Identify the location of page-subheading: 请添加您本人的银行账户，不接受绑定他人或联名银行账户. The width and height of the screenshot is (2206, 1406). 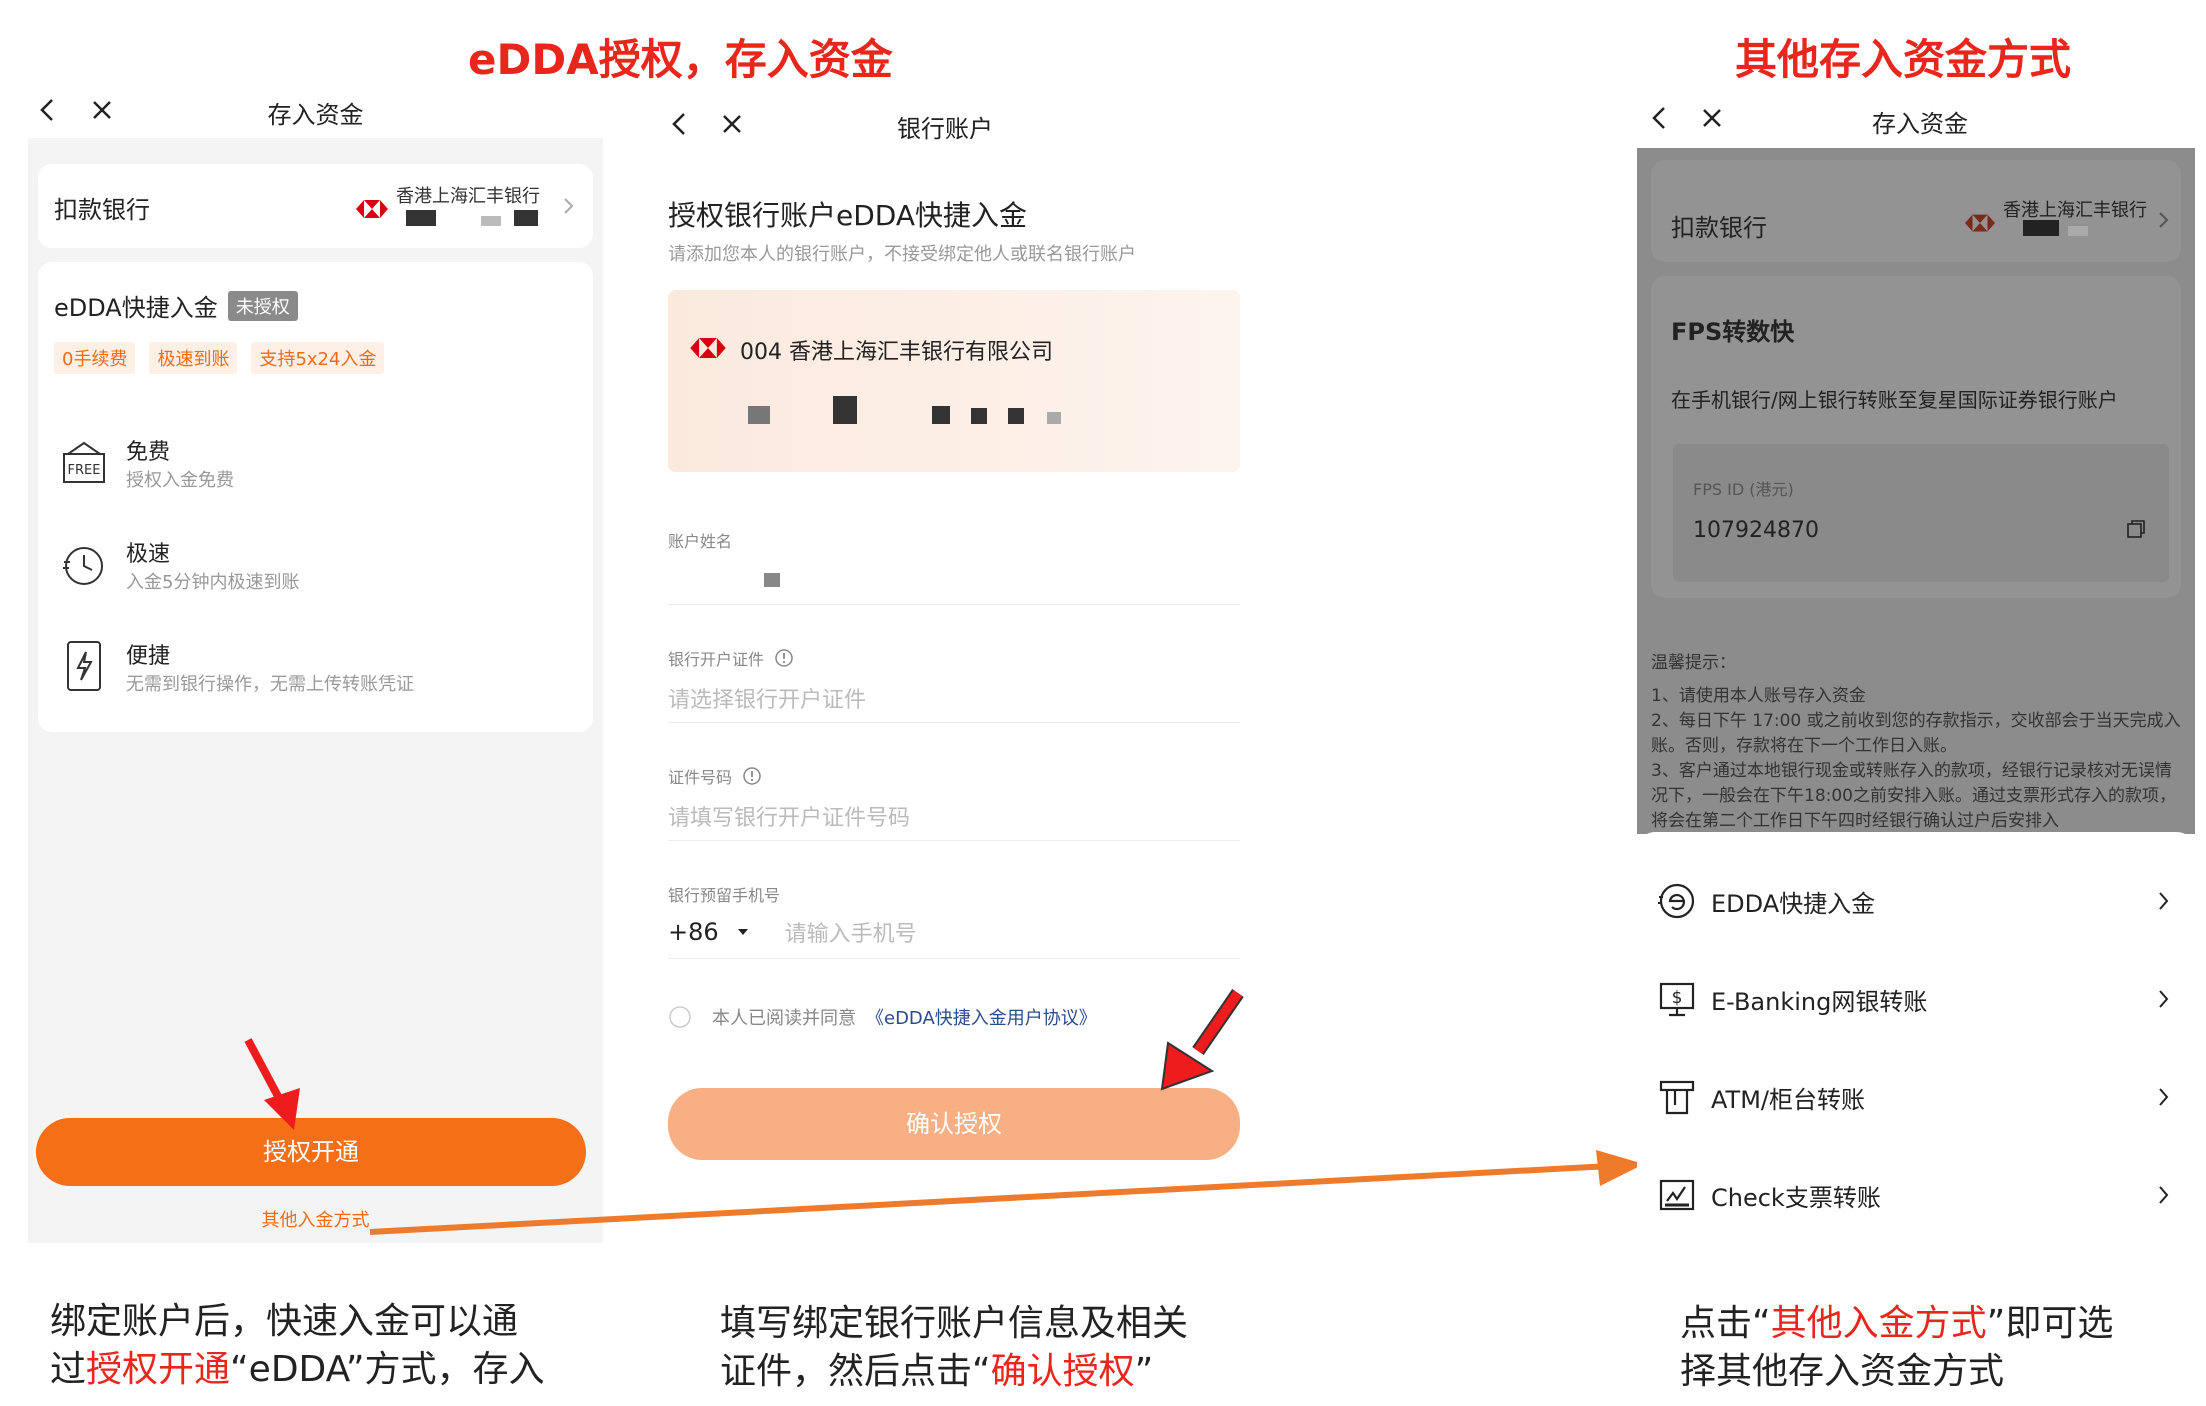
(902, 254).